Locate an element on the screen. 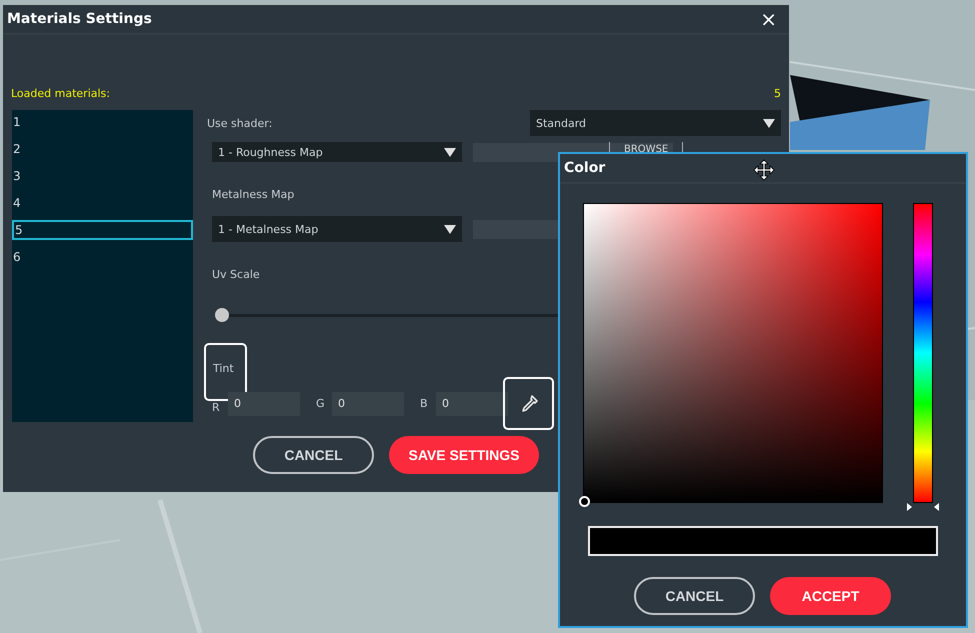 This screenshot has width=975, height=633. roughness-dropdown: 1 - Roughness Map is located at coordinates (337, 152).